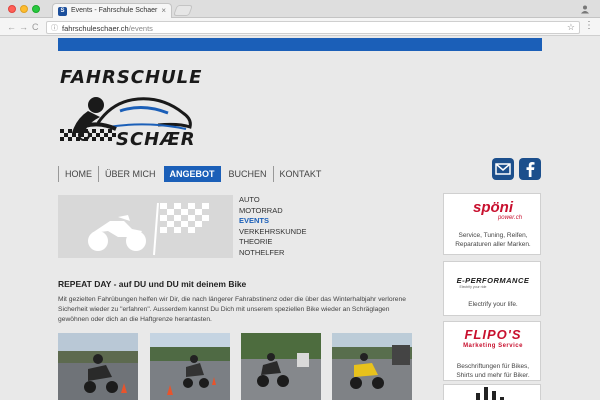 This screenshot has width=600, height=400. What do you see at coordinates (589, 26) in the screenshot?
I see `browser-menu-icon: ⋮` at bounding box center [589, 26].